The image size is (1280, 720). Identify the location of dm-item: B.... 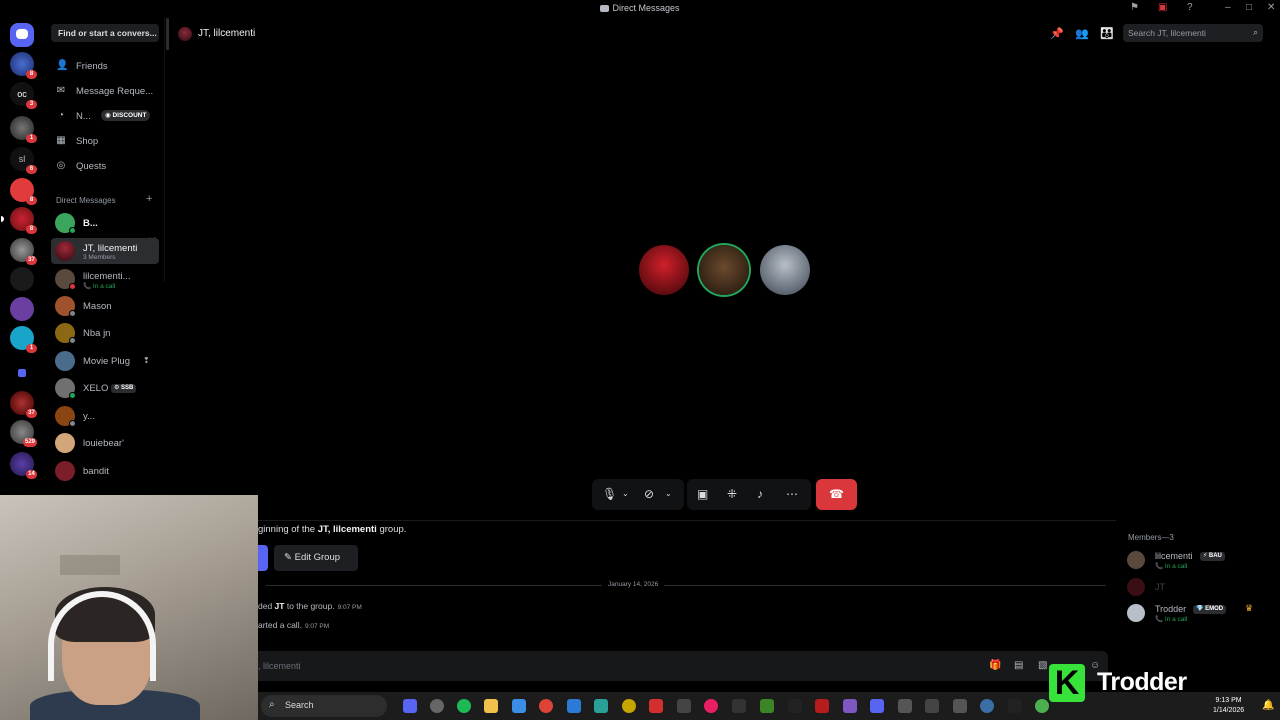
(105, 223).